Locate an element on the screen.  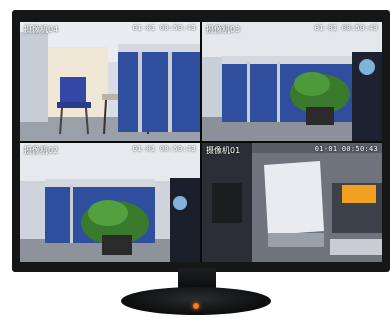
camera-name: 摄像机02 is located at coordinates (41, 150).